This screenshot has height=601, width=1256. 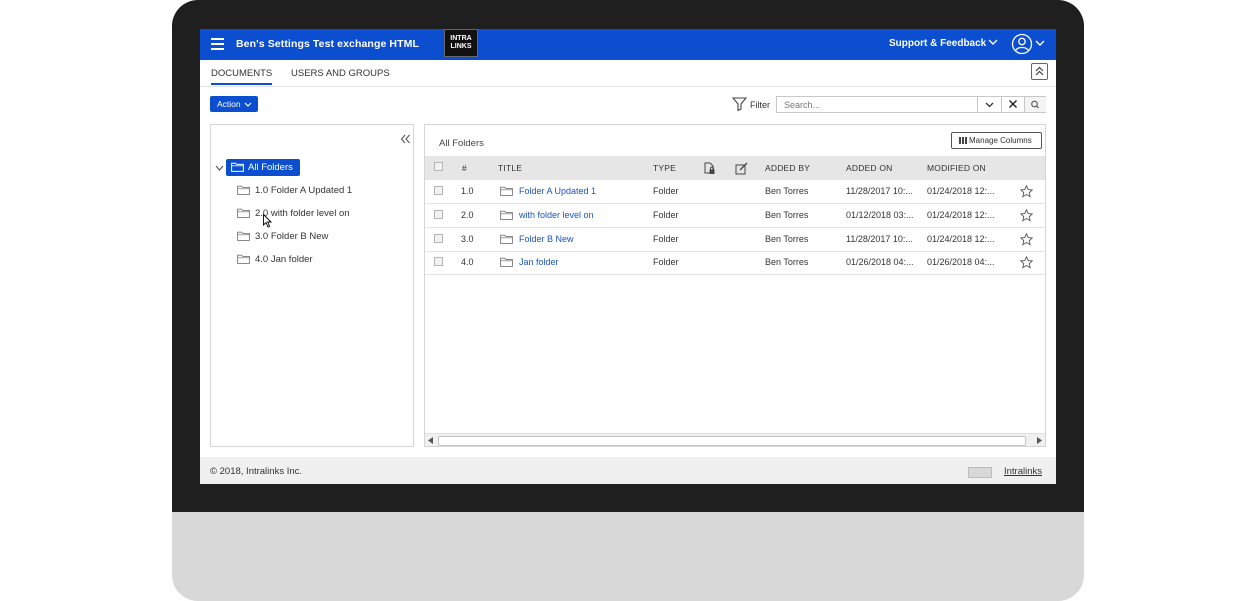 What do you see at coordinates (664, 168) in the screenshot?
I see `column-header-type: TYPE` at bounding box center [664, 168].